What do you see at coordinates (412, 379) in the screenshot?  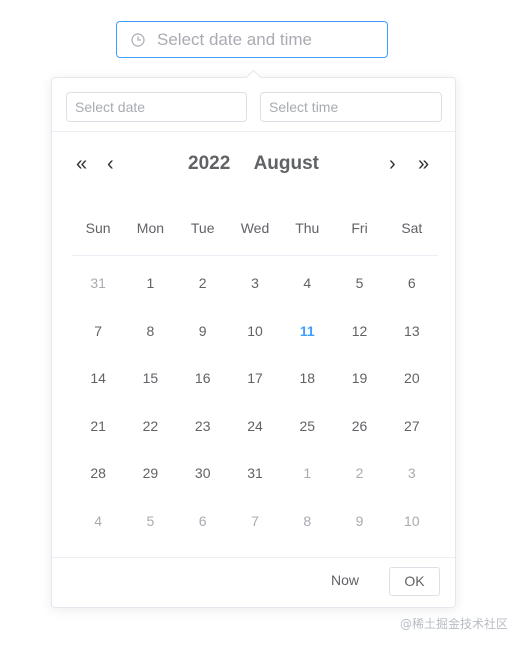 I see `day-cell: 20` at bounding box center [412, 379].